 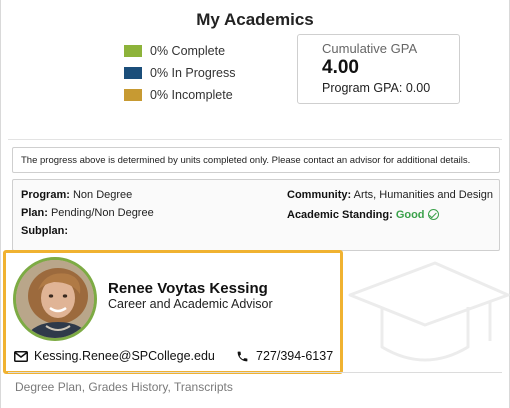 What do you see at coordinates (188, 288) in the screenshot?
I see `advisor-name: Renee Voytas Kessing` at bounding box center [188, 288].